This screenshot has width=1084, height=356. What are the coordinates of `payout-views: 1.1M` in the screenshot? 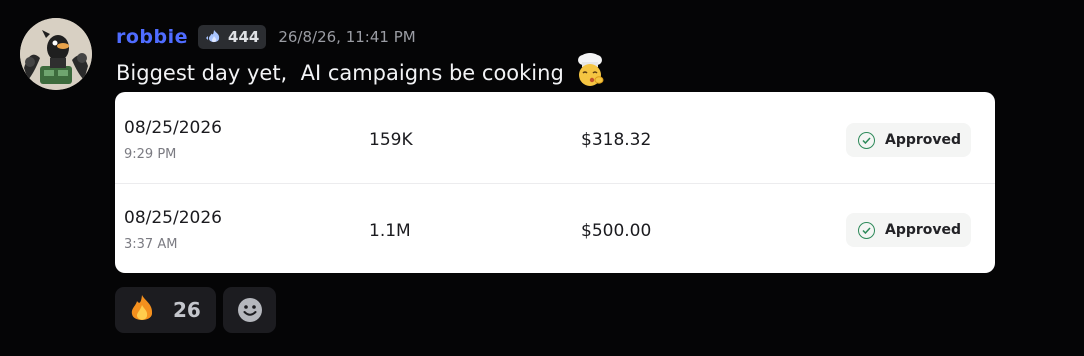 It's located at (390, 231).